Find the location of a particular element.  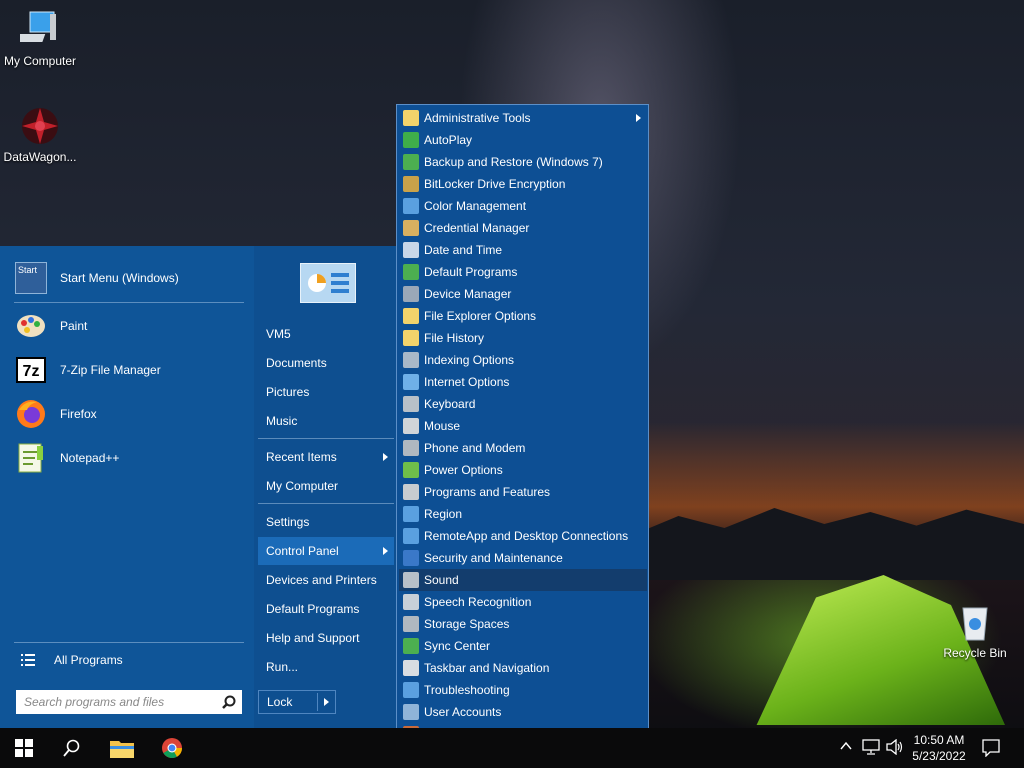

control-panel-item-label: Storage Spaces is located at coordinates (467, 624).